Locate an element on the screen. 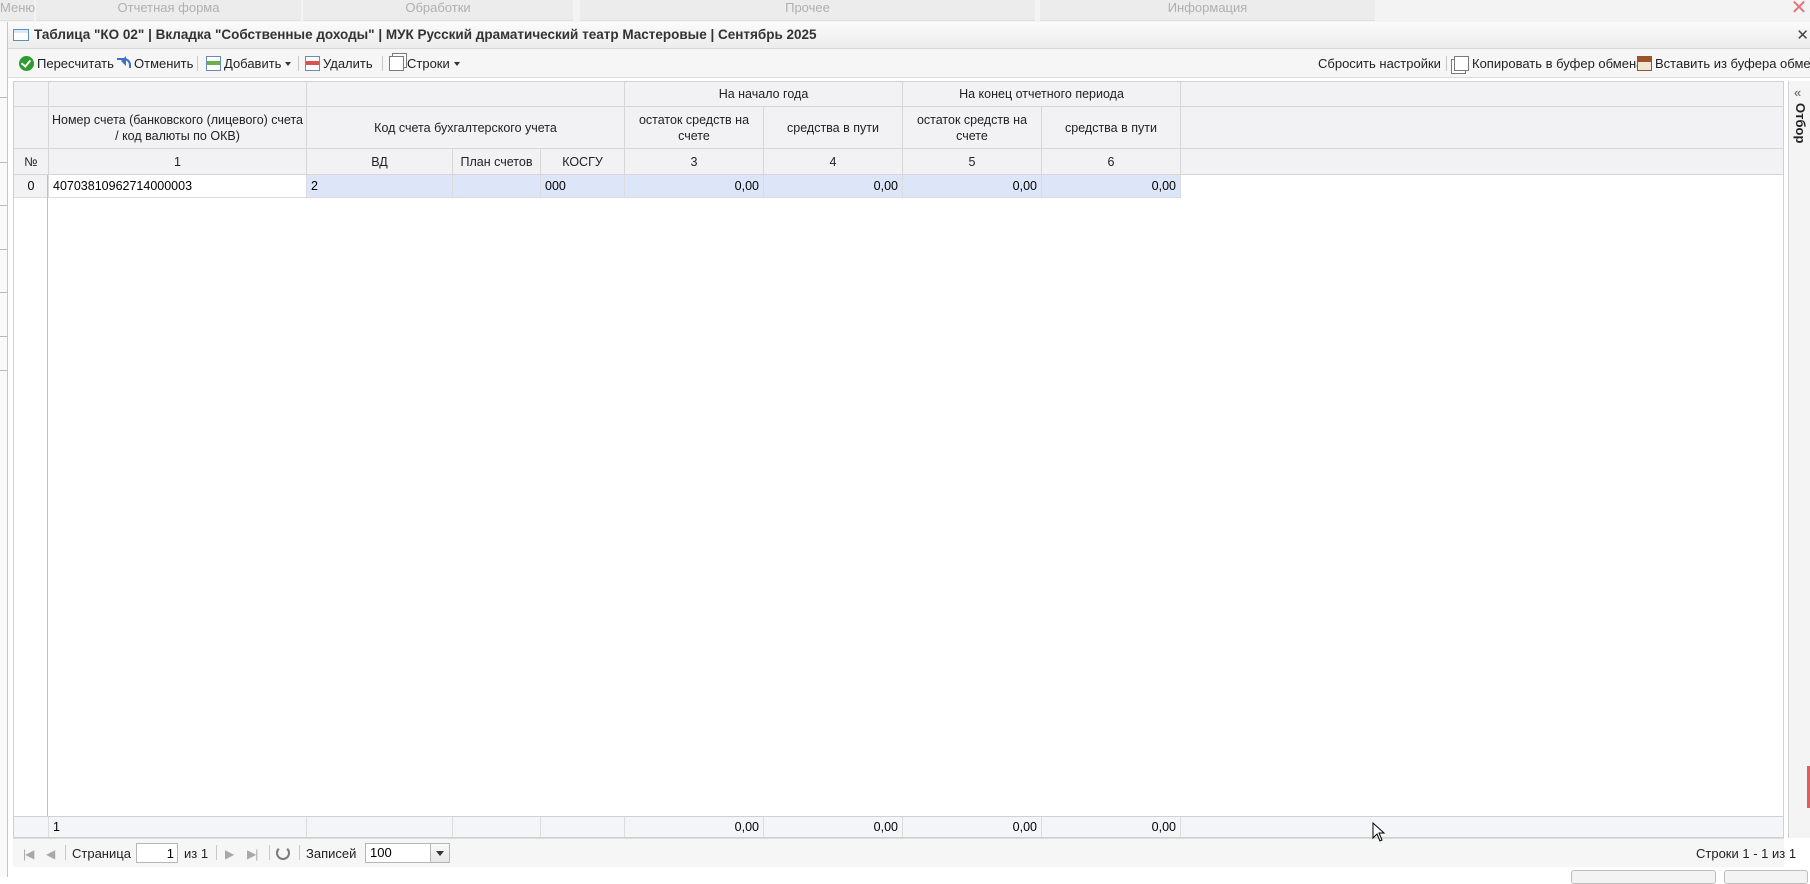 Image resolution: width=1810 pixels, height=884 pixels. header-blank-account is located at coordinates (178, 94).